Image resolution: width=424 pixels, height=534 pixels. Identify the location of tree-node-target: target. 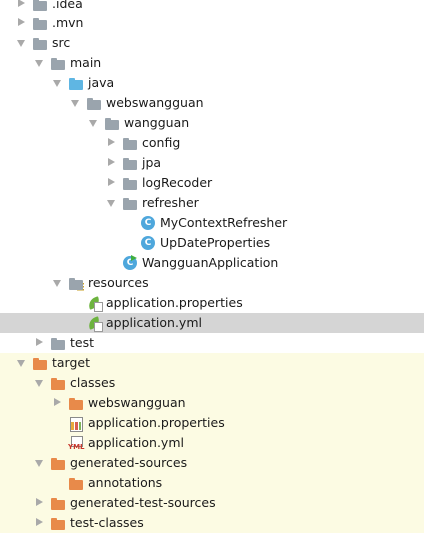
(212, 363).